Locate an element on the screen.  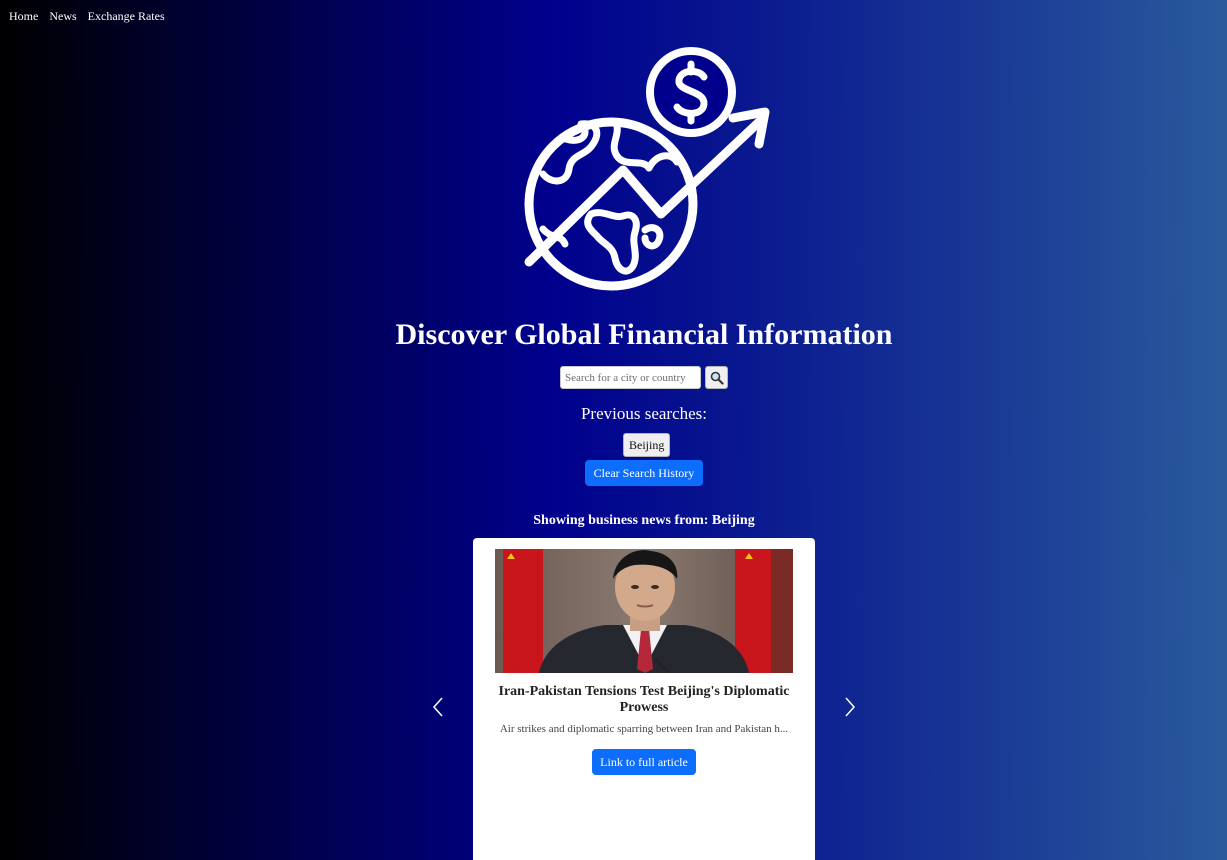
nav-exchange-rates-link: Exchange Rates is located at coordinates (126, 16).